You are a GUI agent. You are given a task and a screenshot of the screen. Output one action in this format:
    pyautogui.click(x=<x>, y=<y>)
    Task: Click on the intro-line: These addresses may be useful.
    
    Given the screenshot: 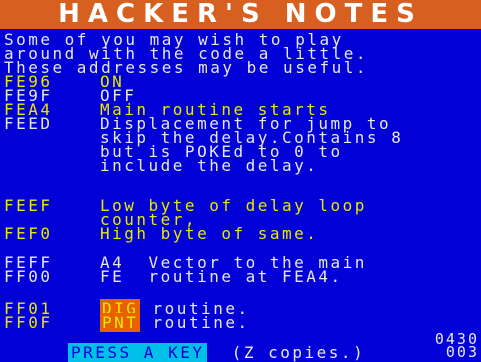 What is the action you would take?
    pyautogui.click(x=186, y=67)
    